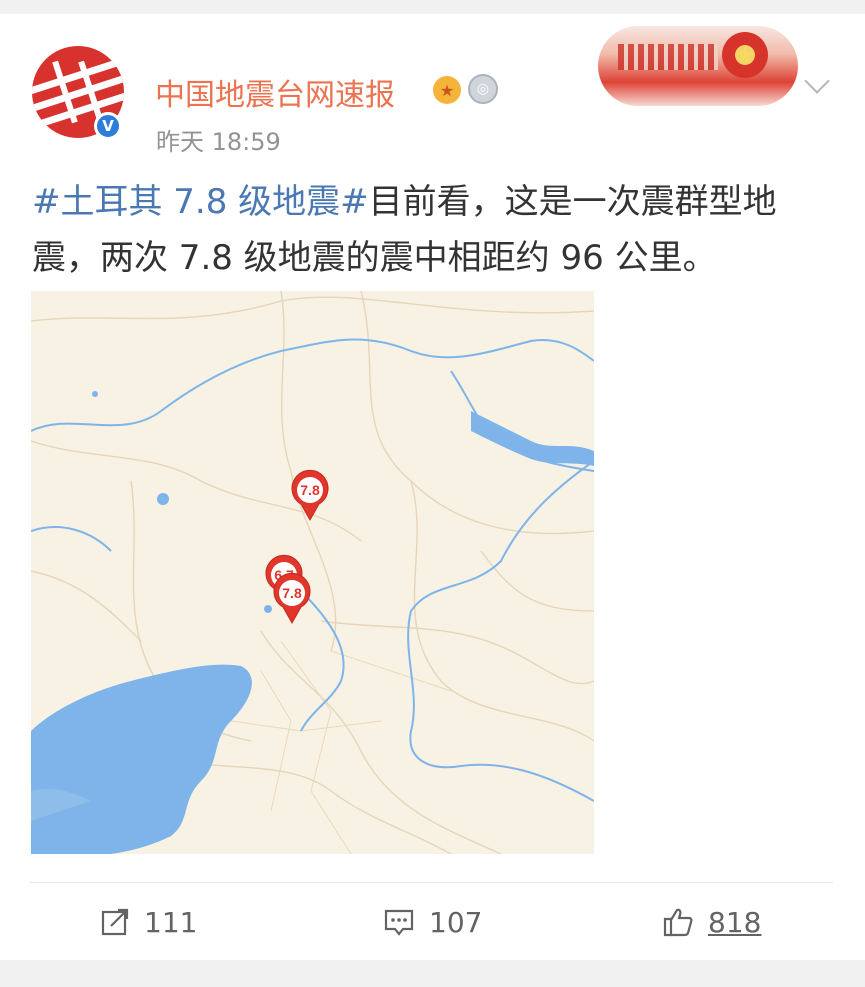 The width and height of the screenshot is (865, 987). What do you see at coordinates (275, 92) in the screenshot?
I see `user-name: 中国地震台网速报` at bounding box center [275, 92].